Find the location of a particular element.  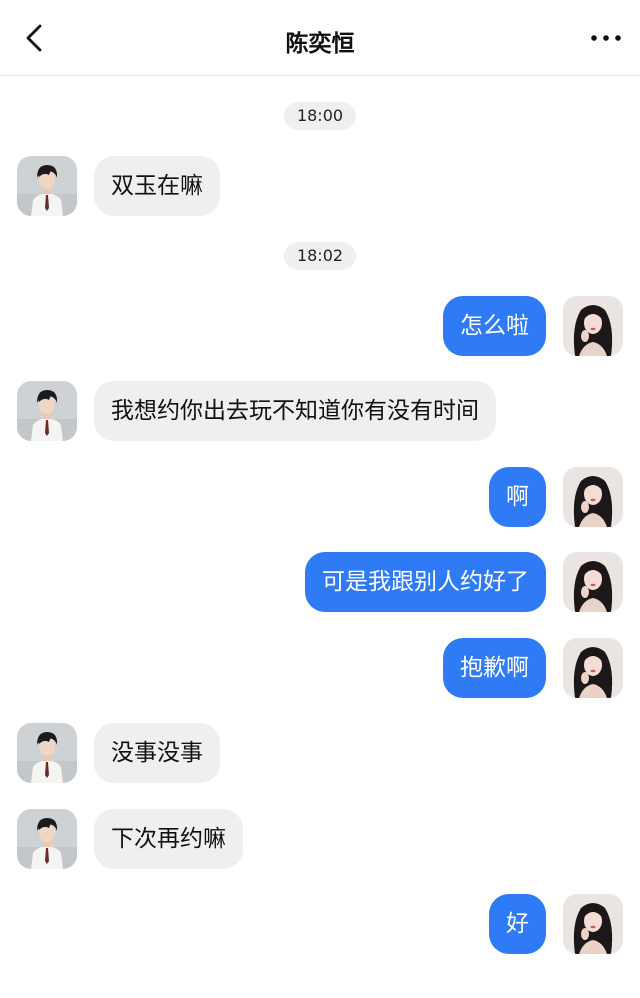

timestamp-divider: 18:02 is located at coordinates (320, 256).